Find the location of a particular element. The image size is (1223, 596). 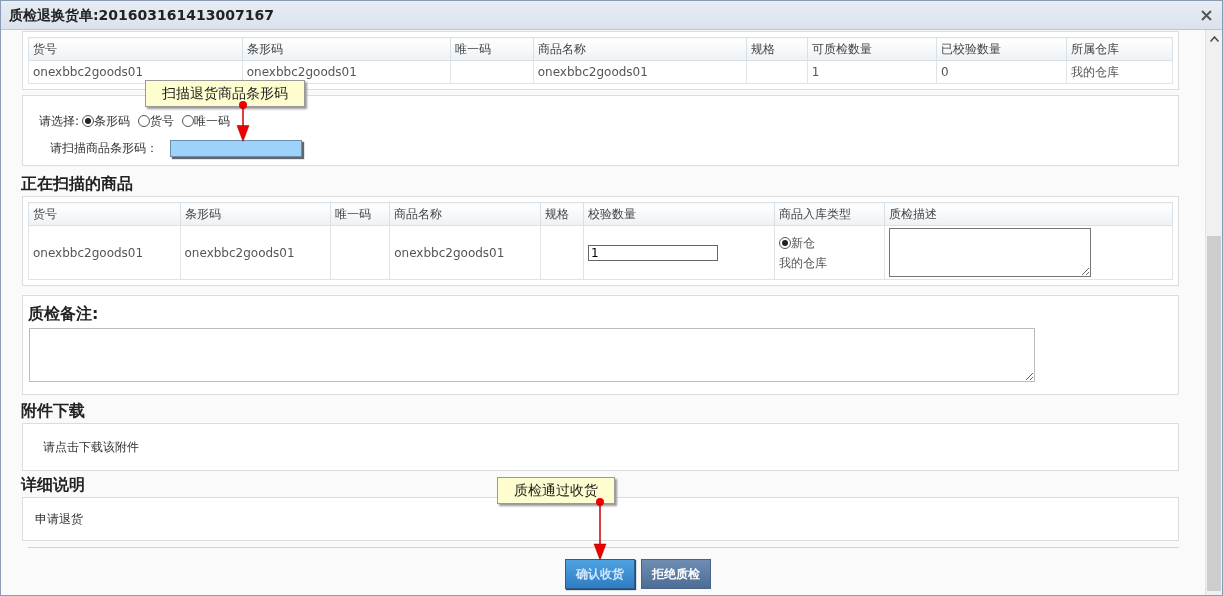

quantity-input: 1 is located at coordinates (652, 252).